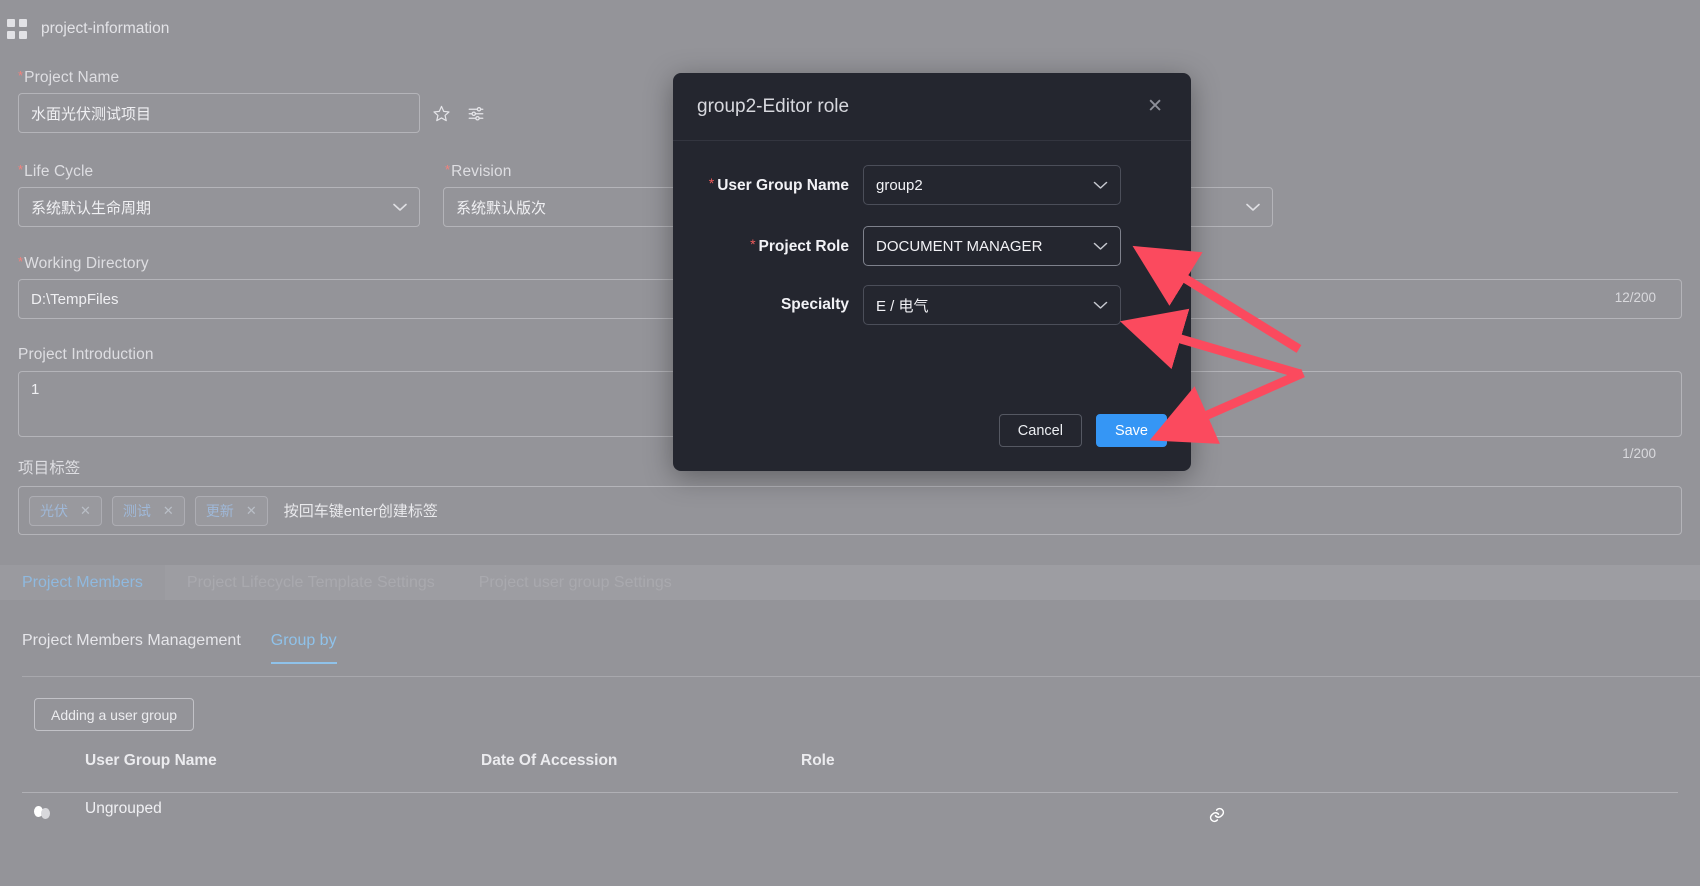 The image size is (1700, 886). I want to click on field-user-group-name-label: * User Group Name, so click(778, 184).